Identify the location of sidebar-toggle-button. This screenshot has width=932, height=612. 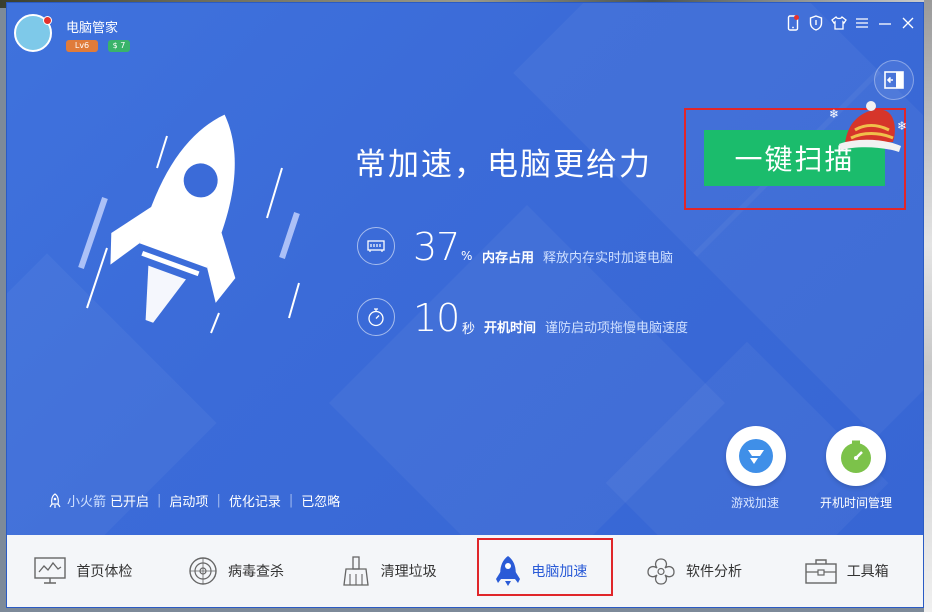
(894, 80).